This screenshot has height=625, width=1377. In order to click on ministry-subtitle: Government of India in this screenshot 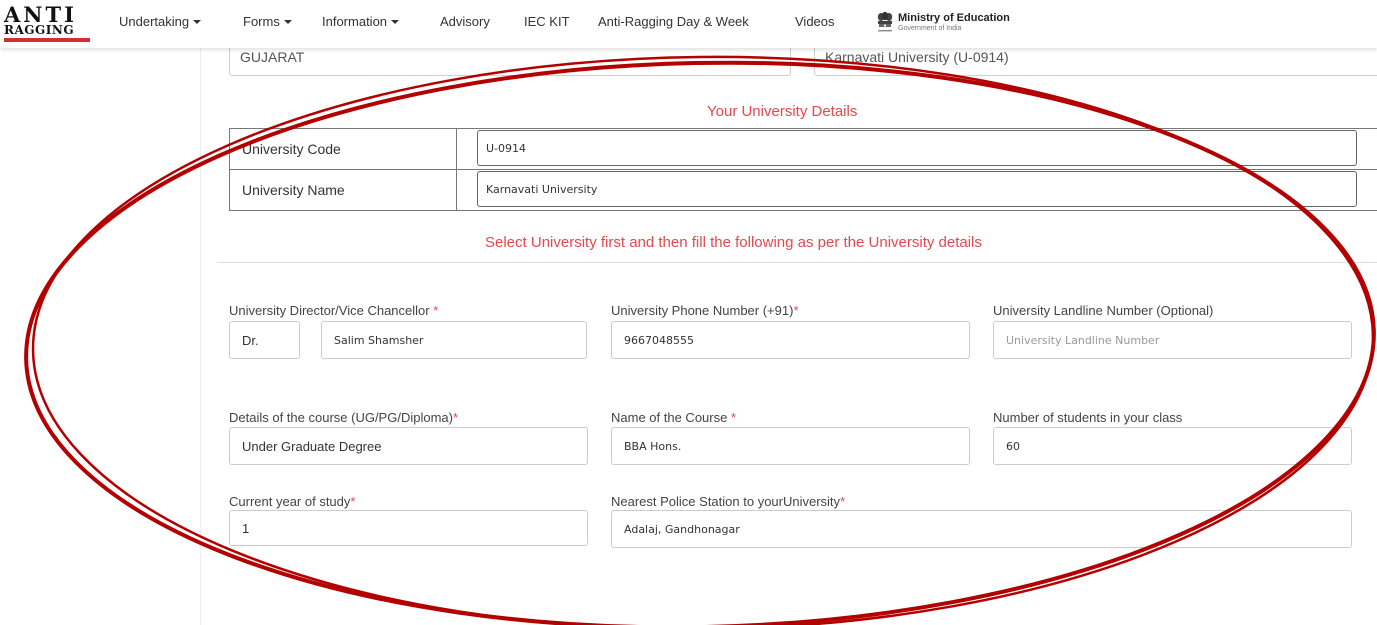, I will do `click(930, 28)`.